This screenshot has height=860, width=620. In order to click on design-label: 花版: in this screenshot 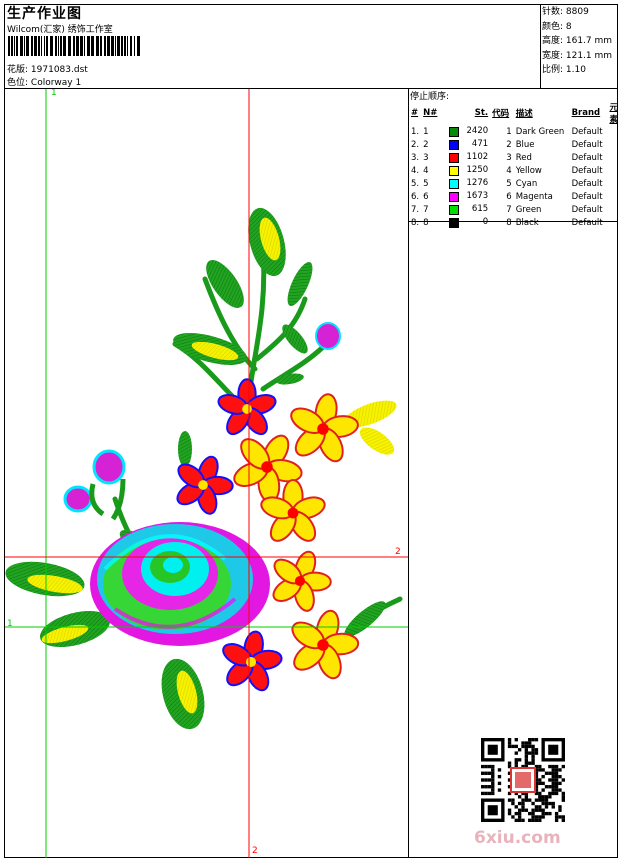, I will do `click(18, 70)`.